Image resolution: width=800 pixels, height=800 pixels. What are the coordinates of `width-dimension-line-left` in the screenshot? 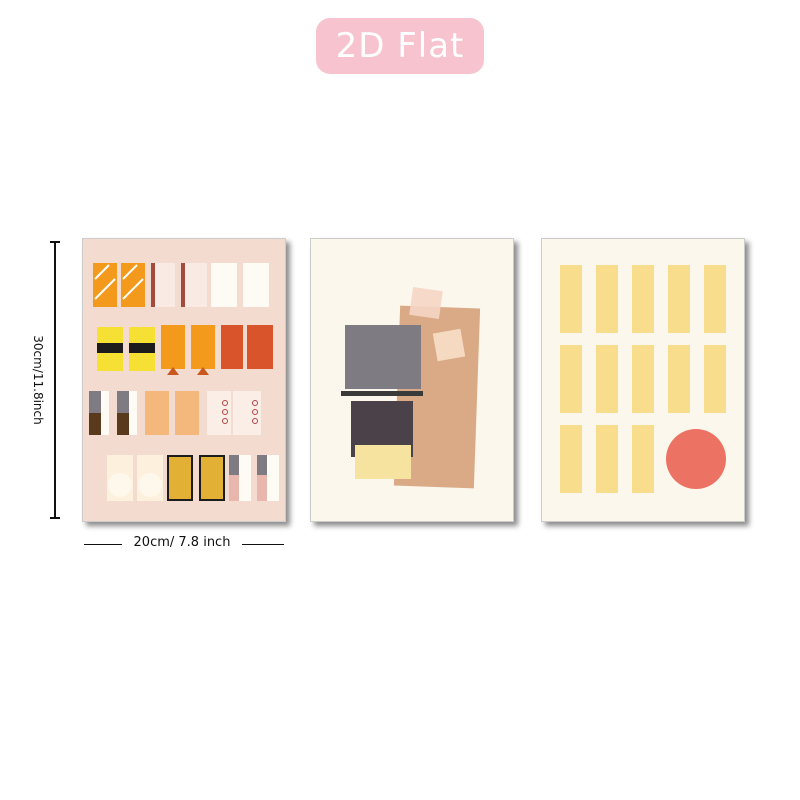 It's located at (103, 544).